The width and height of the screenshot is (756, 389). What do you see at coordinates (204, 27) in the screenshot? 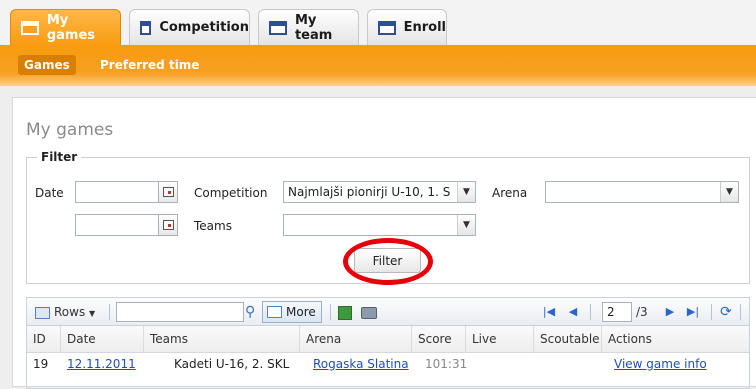
I see `tab-label: Competition` at bounding box center [204, 27].